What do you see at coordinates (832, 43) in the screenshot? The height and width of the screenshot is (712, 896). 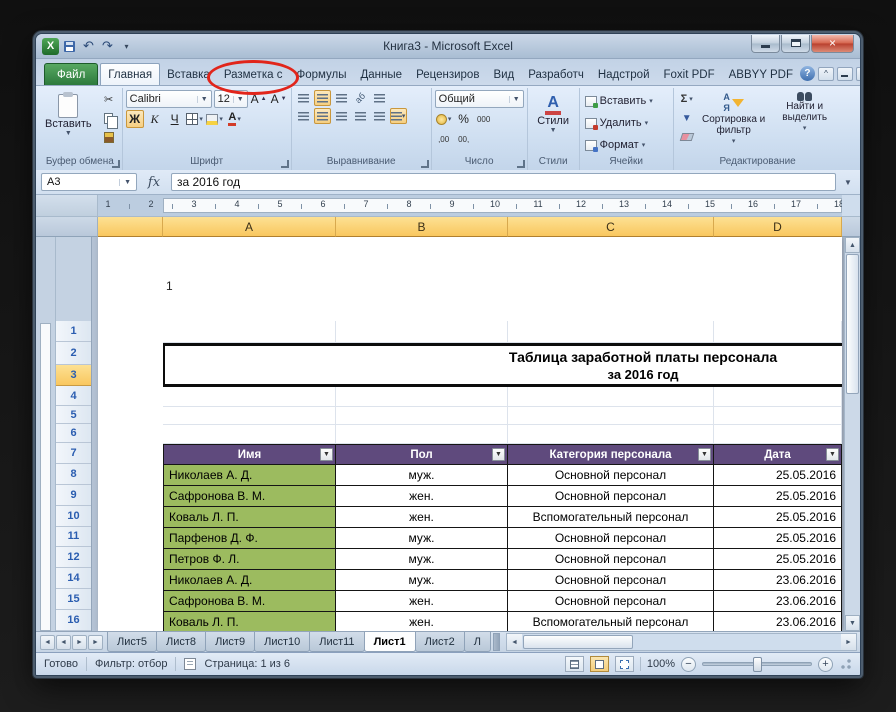 I see `close-button: ×` at bounding box center [832, 43].